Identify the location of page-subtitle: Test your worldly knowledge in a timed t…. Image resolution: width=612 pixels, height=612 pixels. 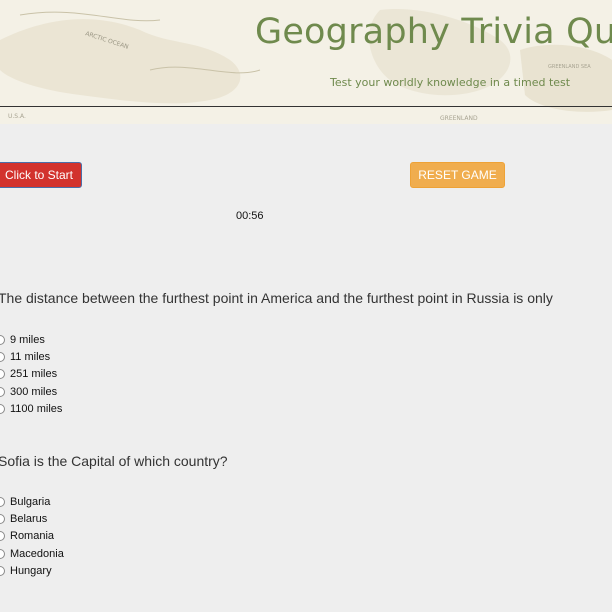
(450, 82).